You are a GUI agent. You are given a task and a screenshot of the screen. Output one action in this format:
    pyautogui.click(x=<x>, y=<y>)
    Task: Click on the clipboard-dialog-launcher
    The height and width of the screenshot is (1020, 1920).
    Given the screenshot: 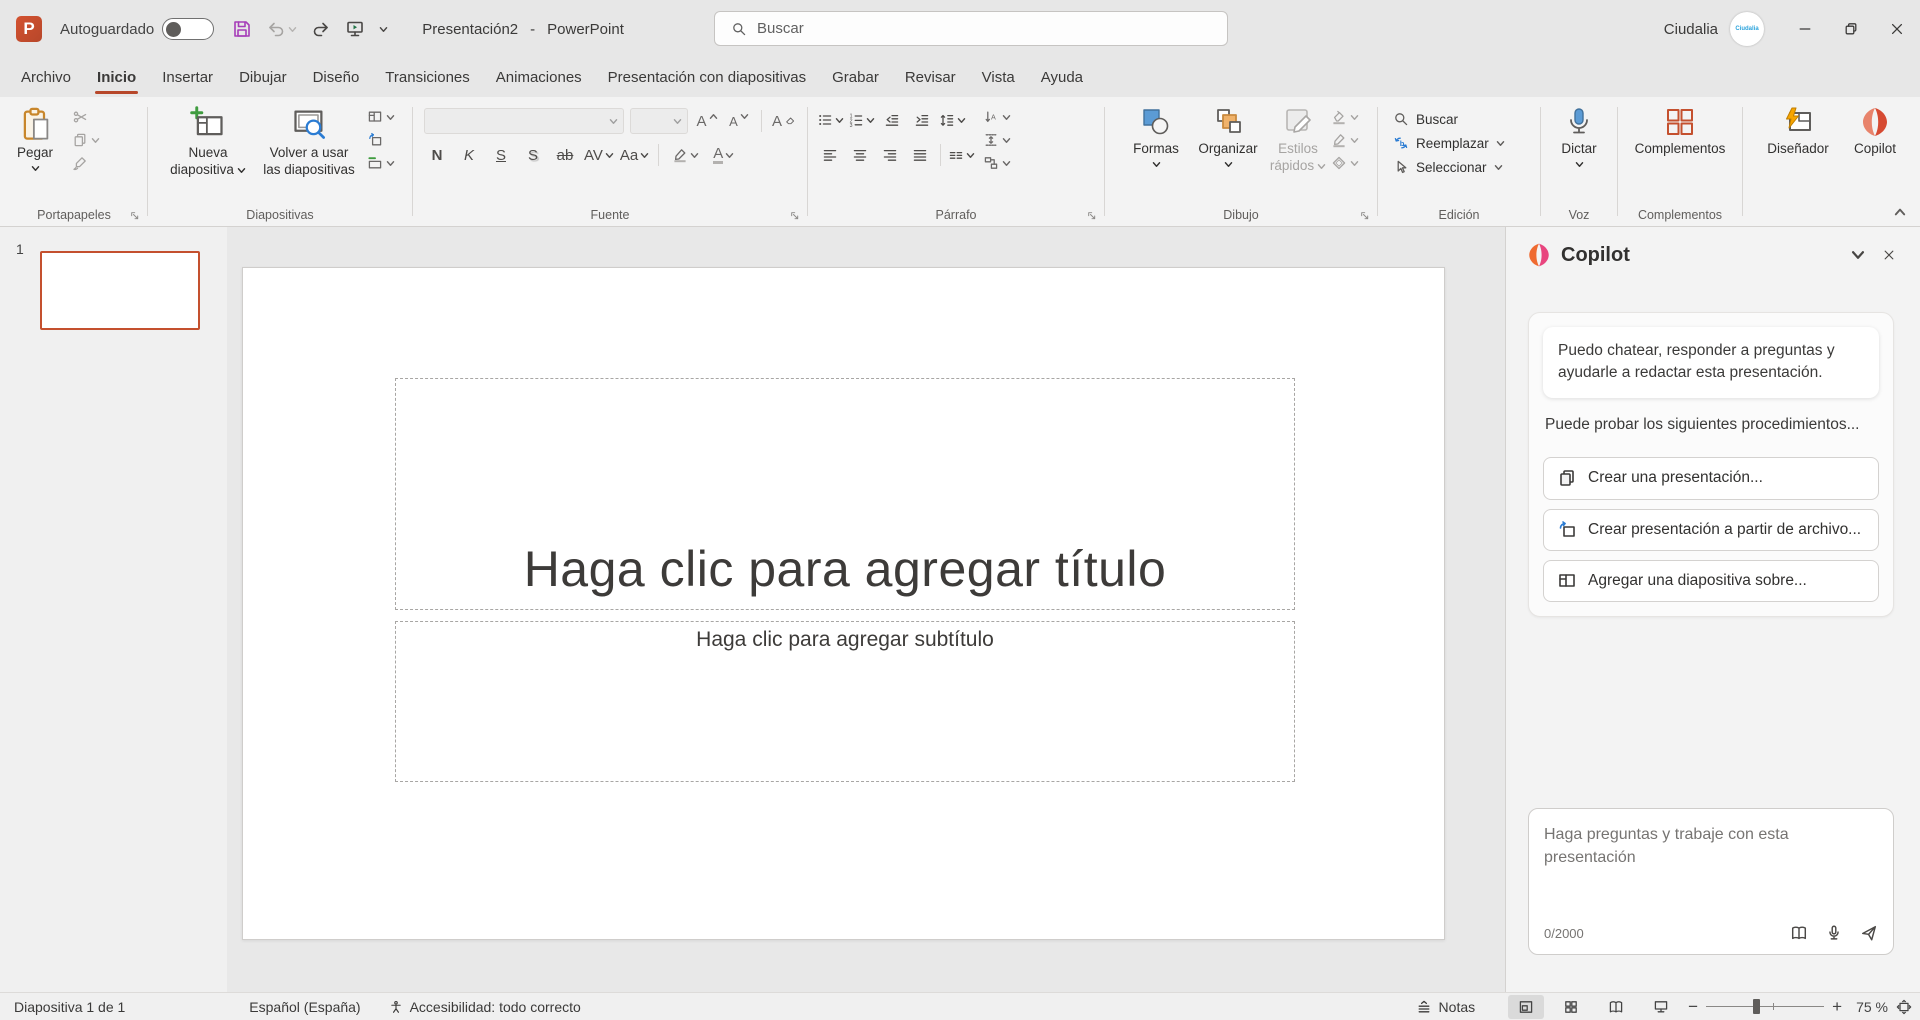 What is the action you would take?
    pyautogui.click(x=135, y=216)
    